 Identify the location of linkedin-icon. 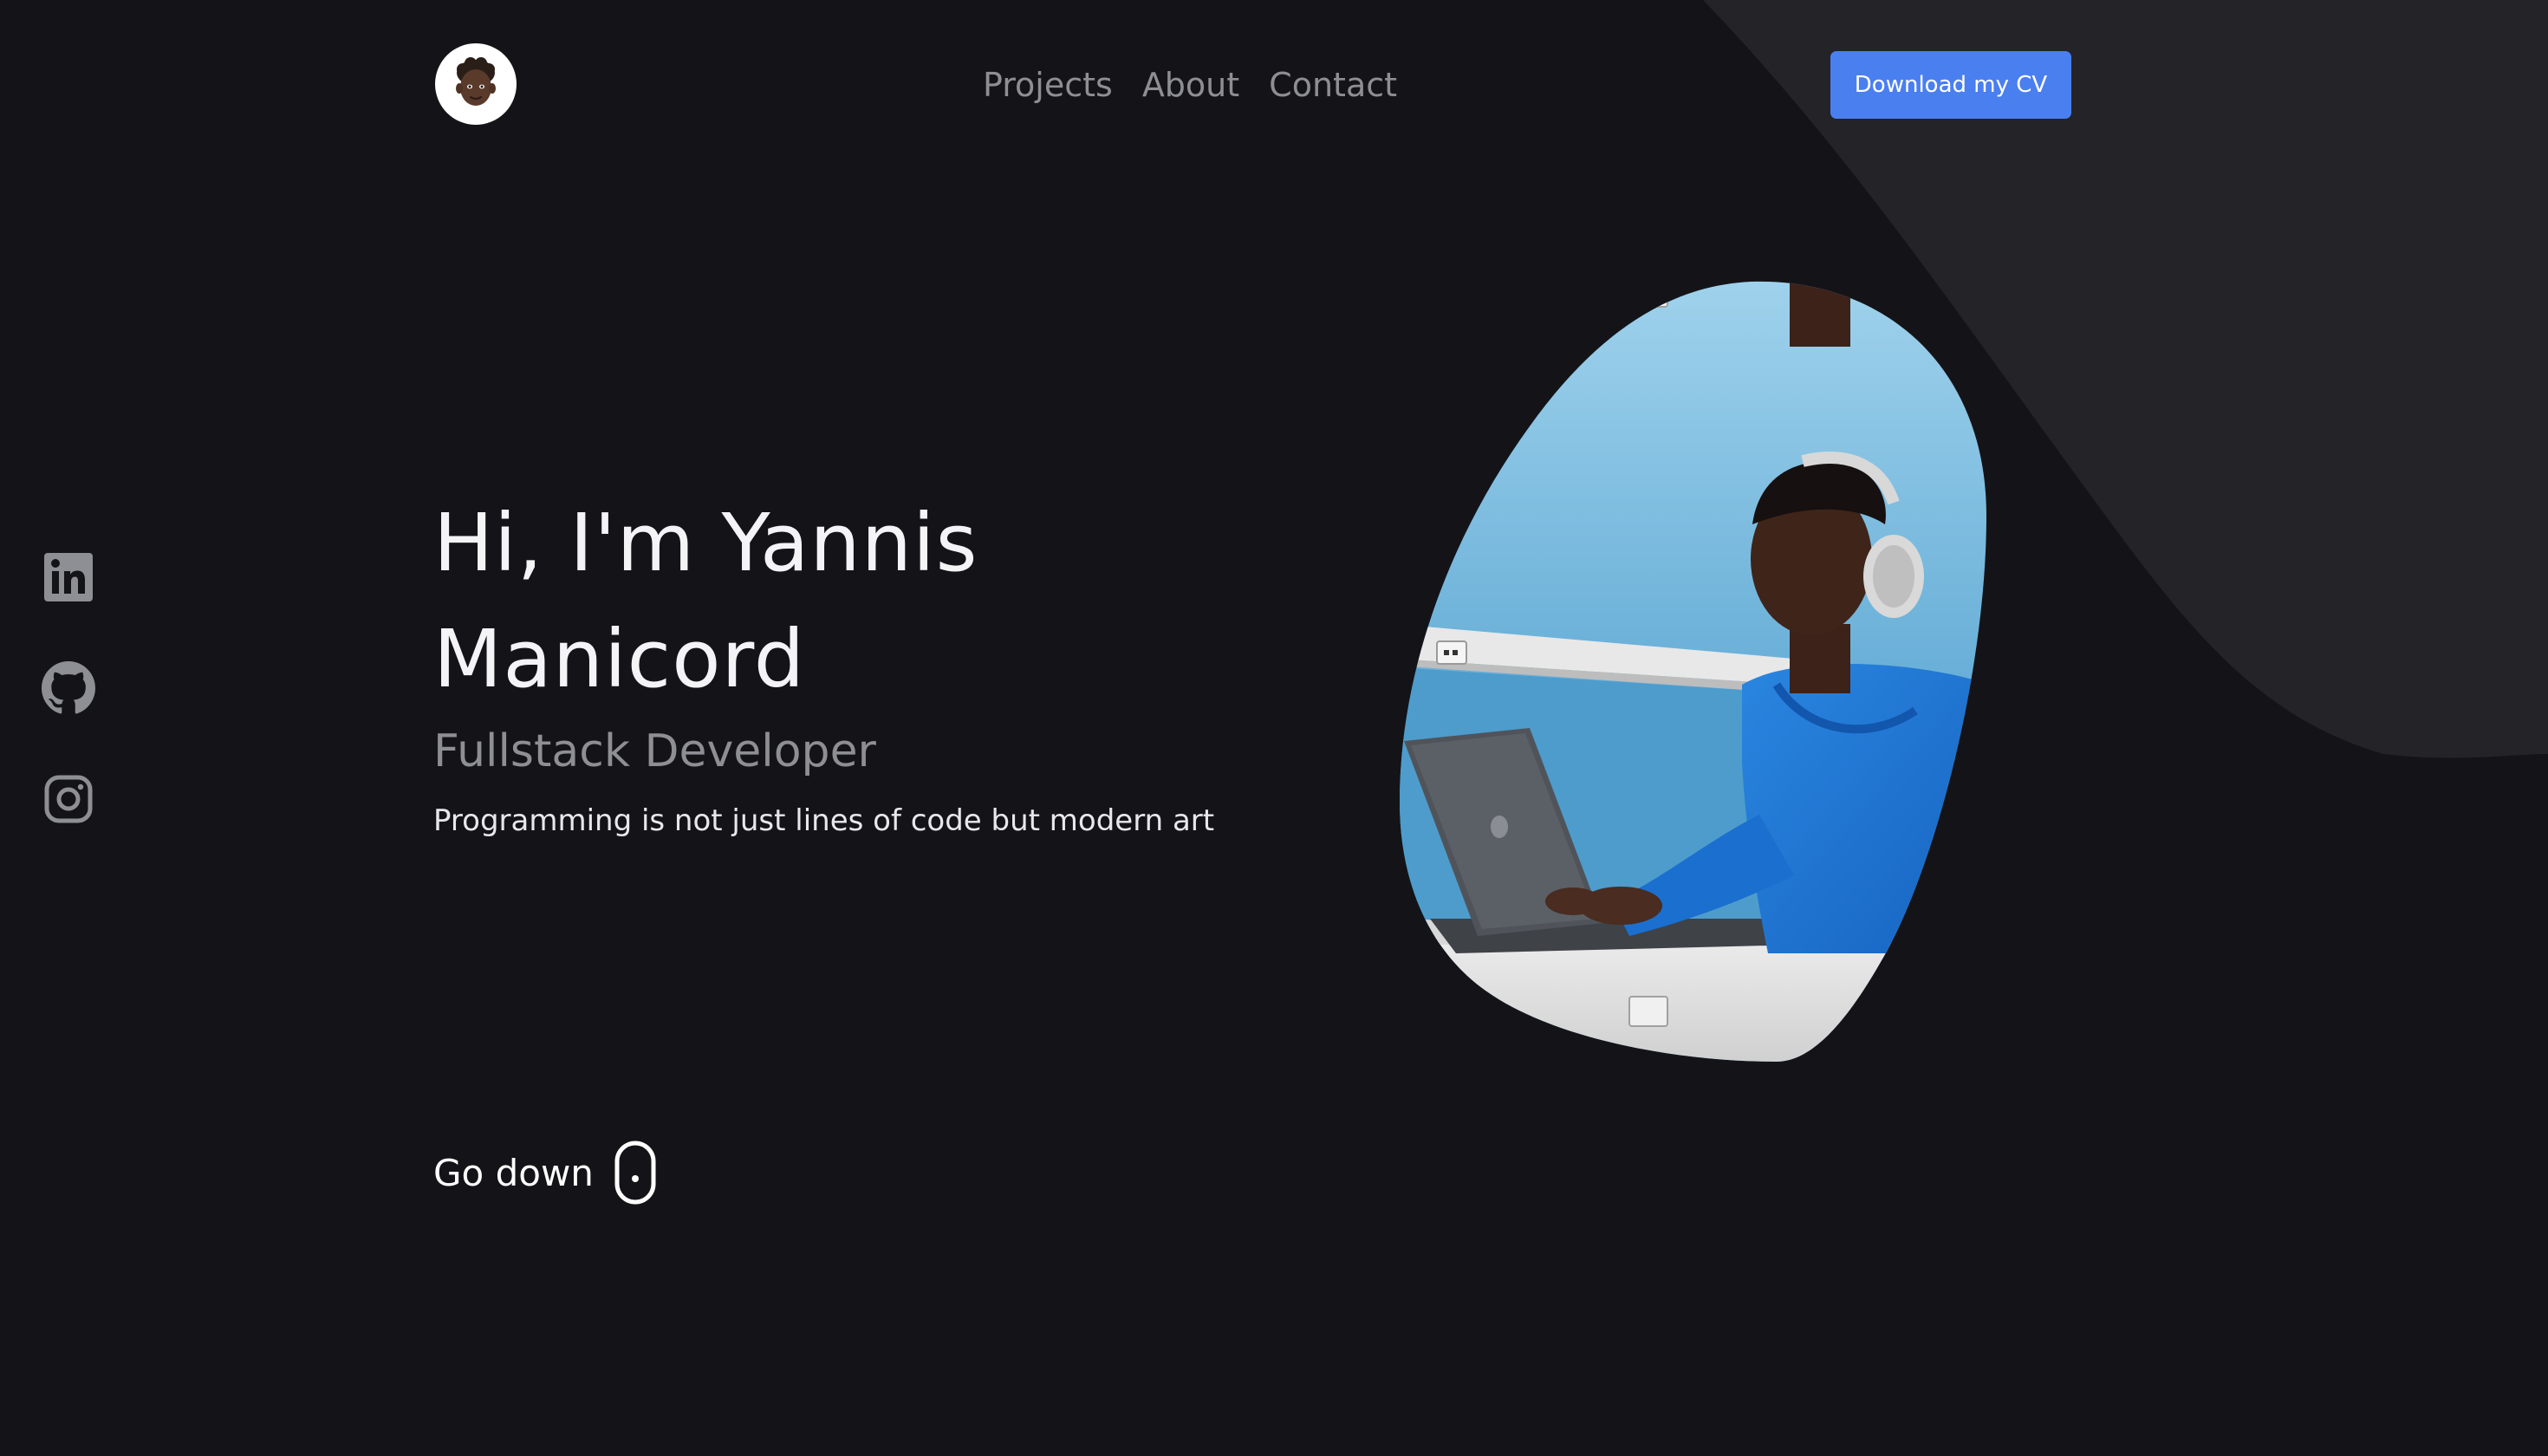
(68, 577).